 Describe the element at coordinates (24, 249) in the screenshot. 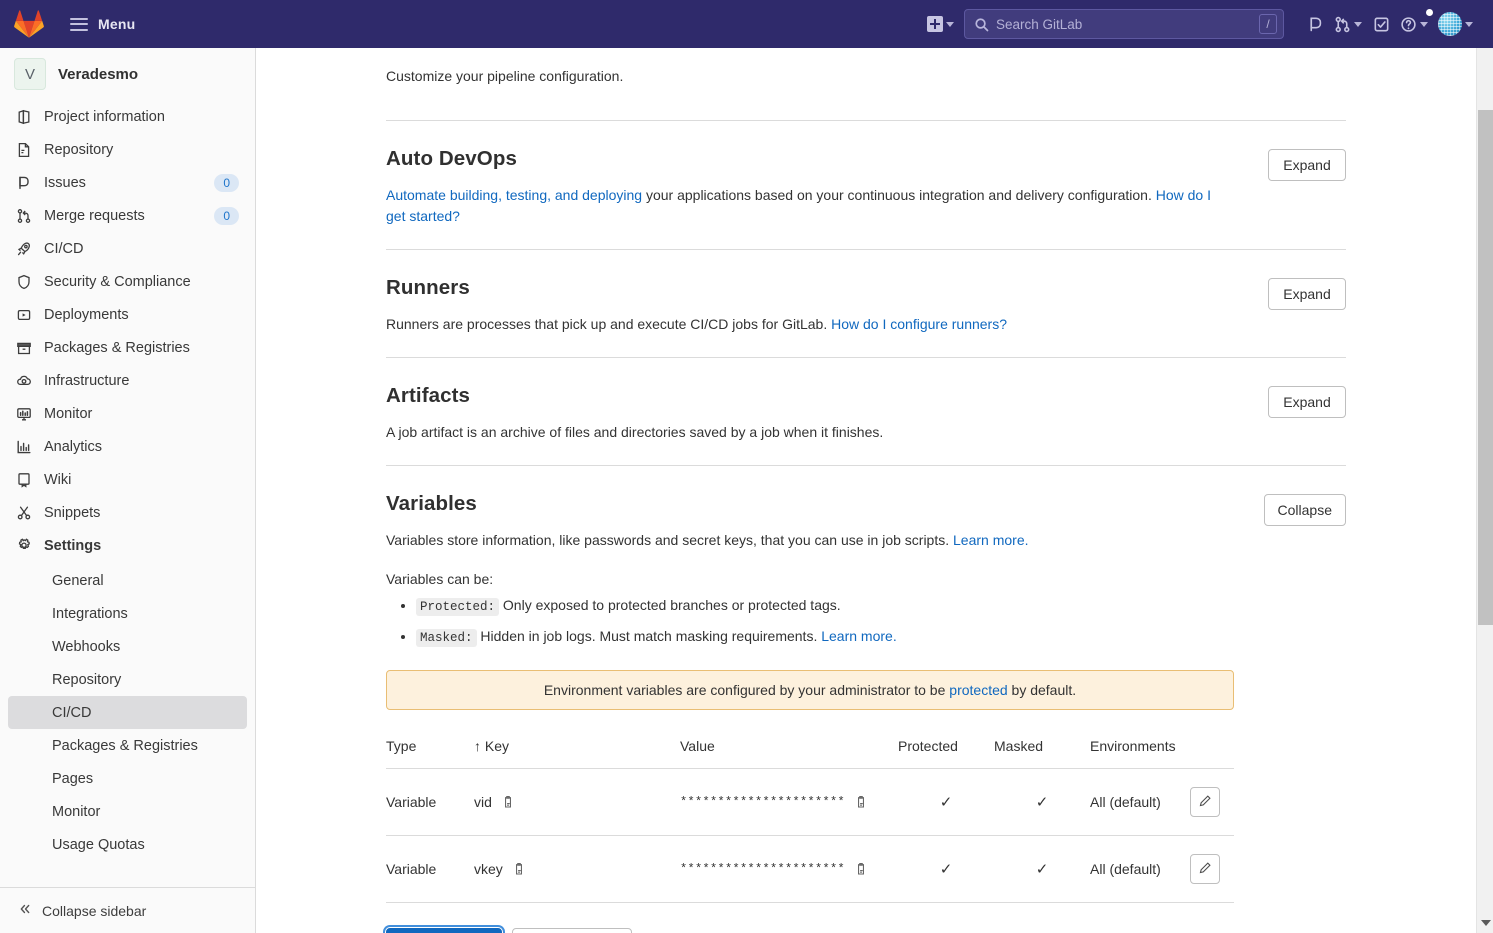

I see `rocket-icon` at that location.